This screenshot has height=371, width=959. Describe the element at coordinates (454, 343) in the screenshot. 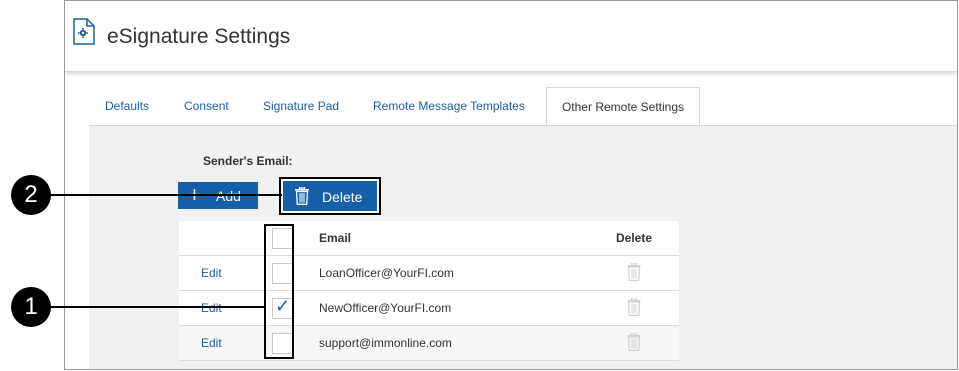

I see `email-cell: support@immonline.com` at that location.